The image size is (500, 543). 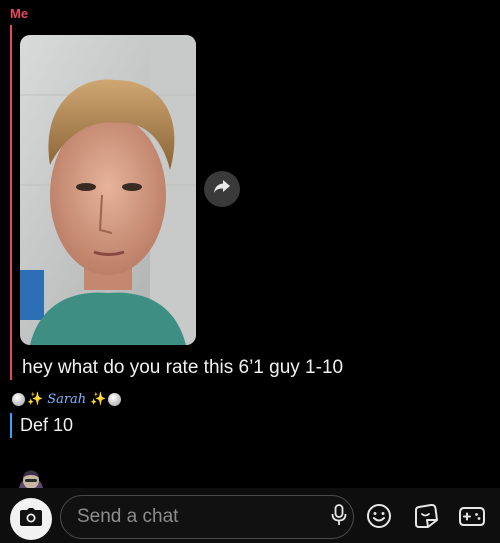 I want to click on games-button, so click(x=472, y=518).